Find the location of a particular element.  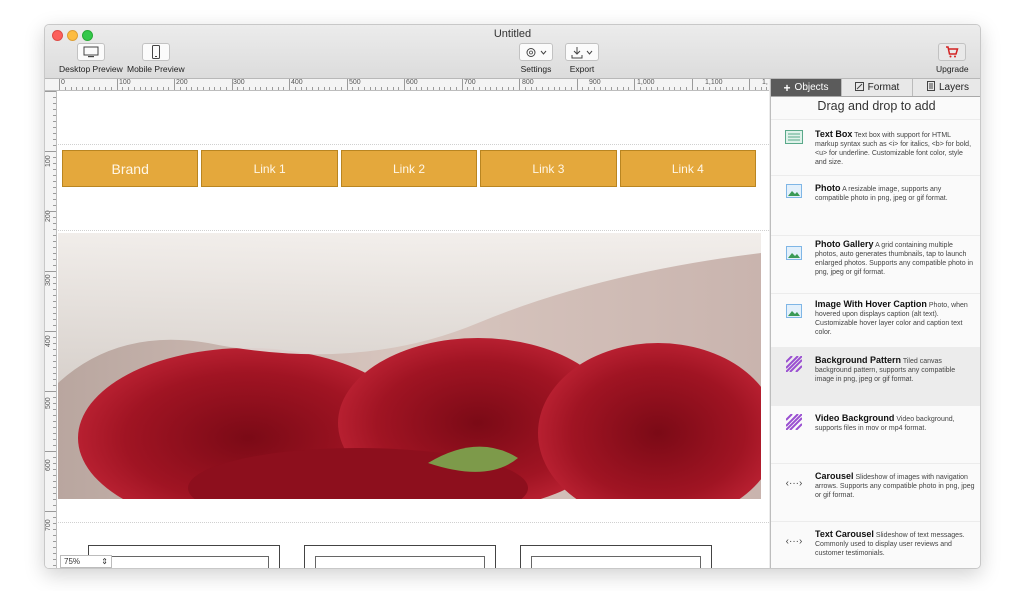

mobile-preview-button: Mobile Preview is located at coordinates (156, 58).